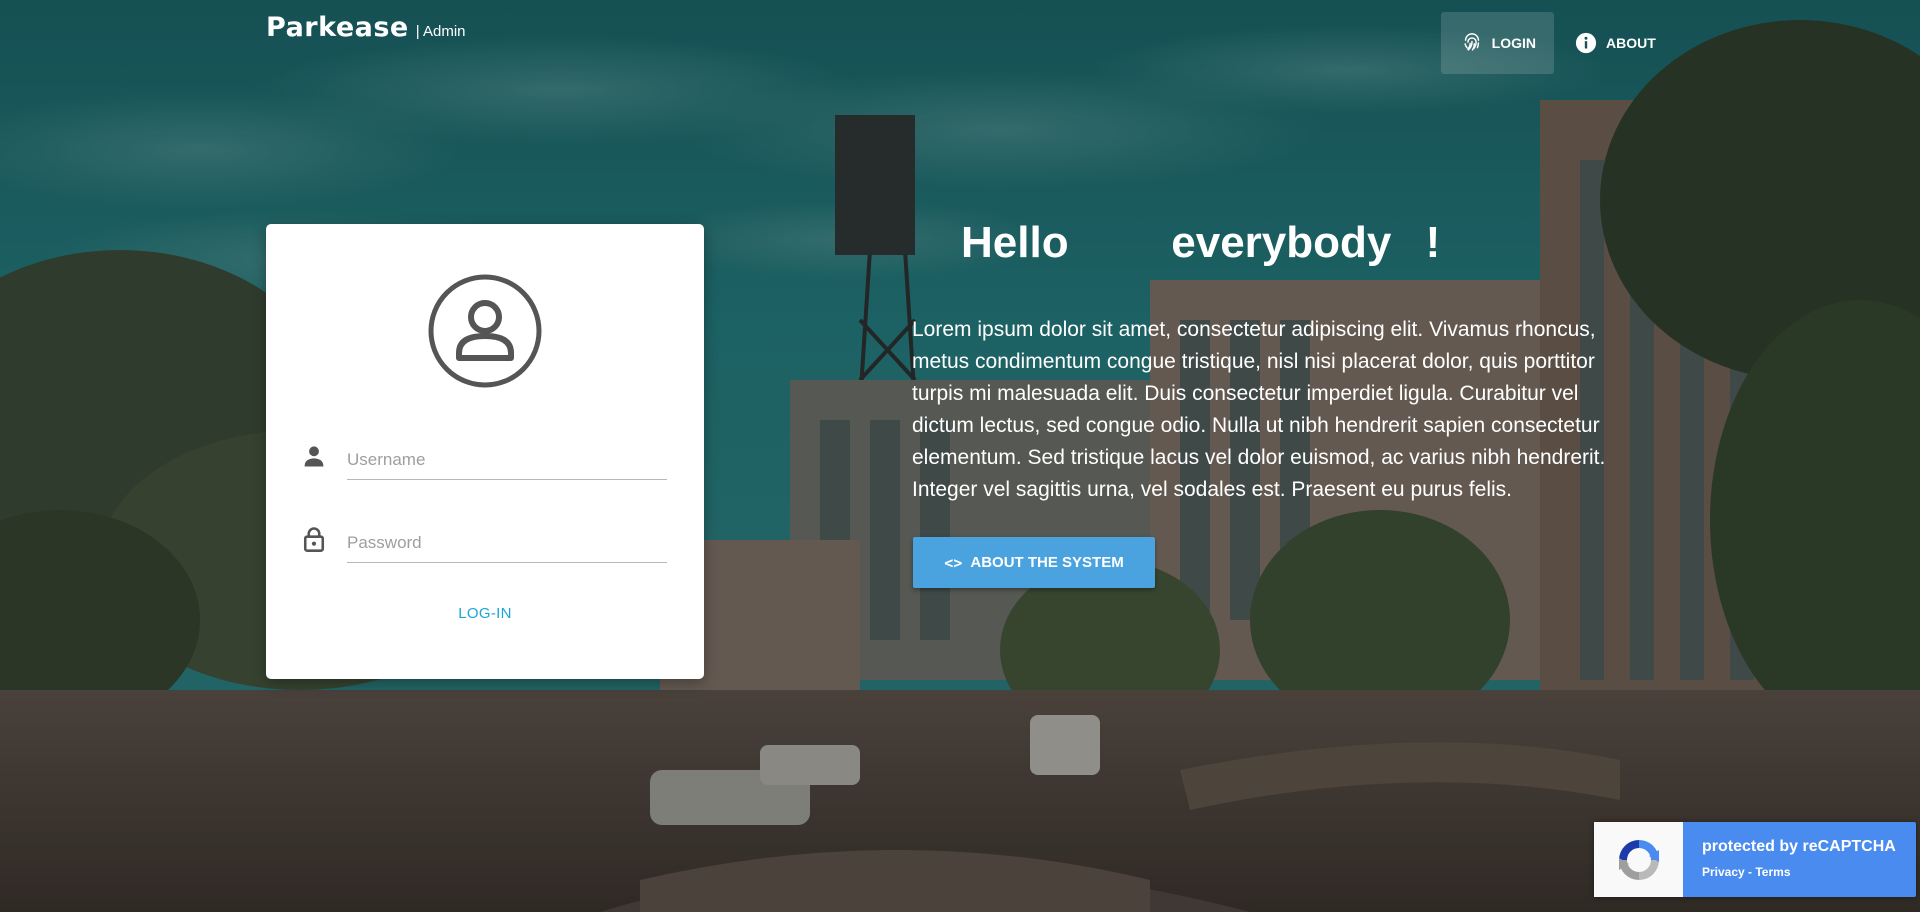  I want to click on recaptcha-logo-icon, so click(1638, 859).